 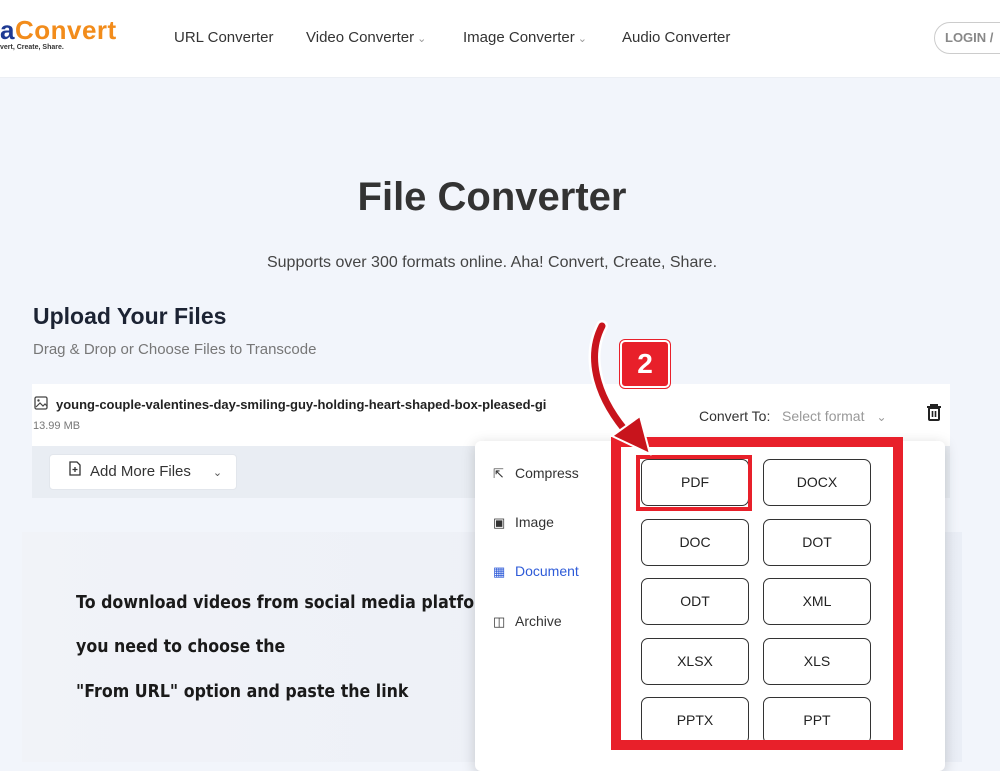 I want to click on archive-icon: ◫, so click(x=499, y=621).